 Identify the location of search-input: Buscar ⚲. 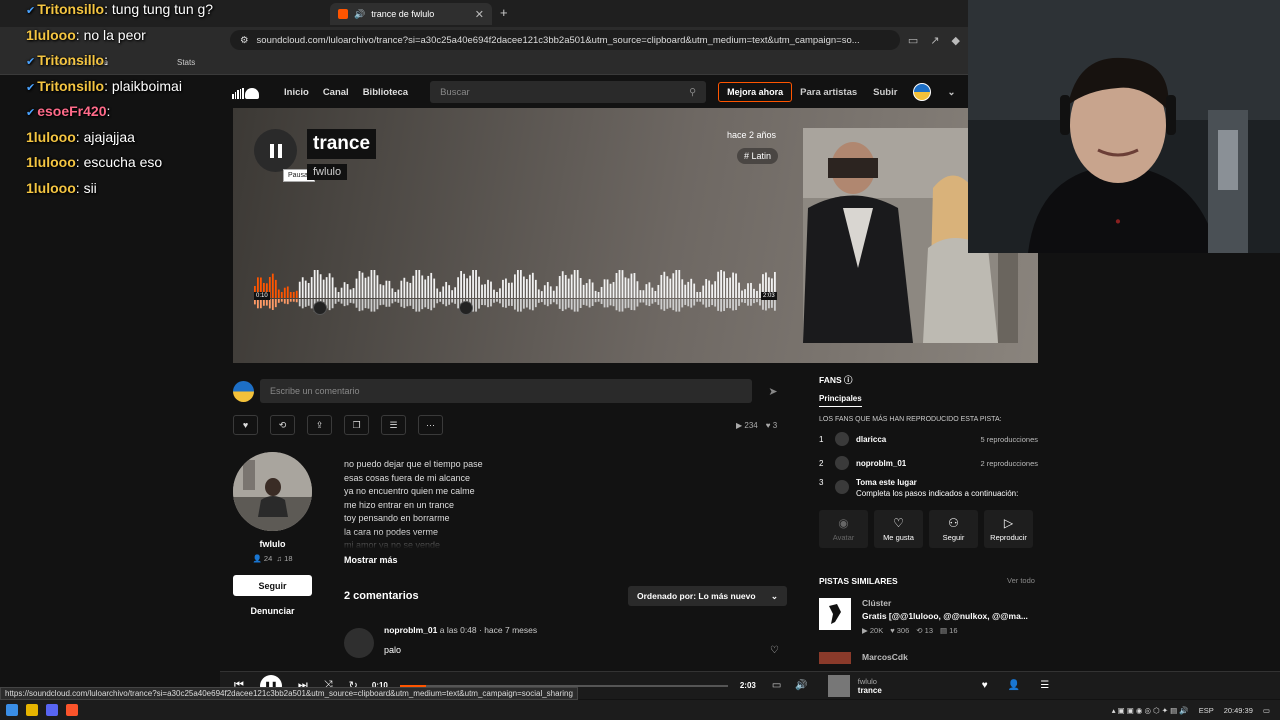
(568, 92).